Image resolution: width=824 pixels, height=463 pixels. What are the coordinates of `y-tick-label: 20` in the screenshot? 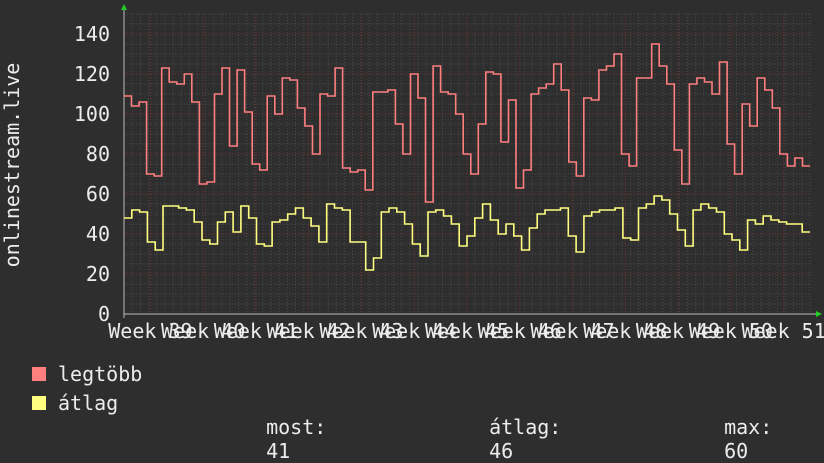 It's located at (98, 274).